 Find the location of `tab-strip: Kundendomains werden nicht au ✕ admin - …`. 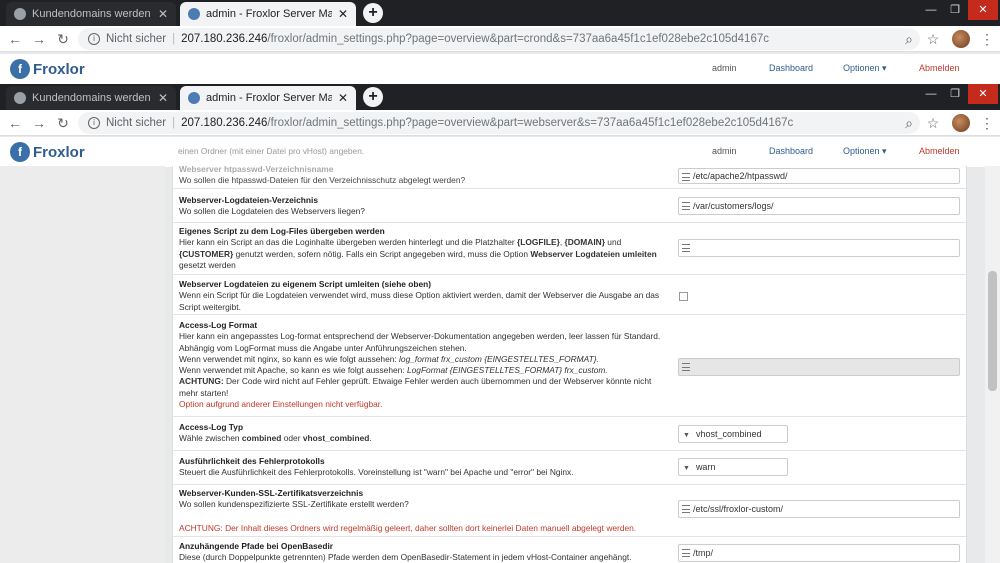

tab-strip: Kundendomains werden nicht au ✕ admin - … is located at coordinates (500, 13).